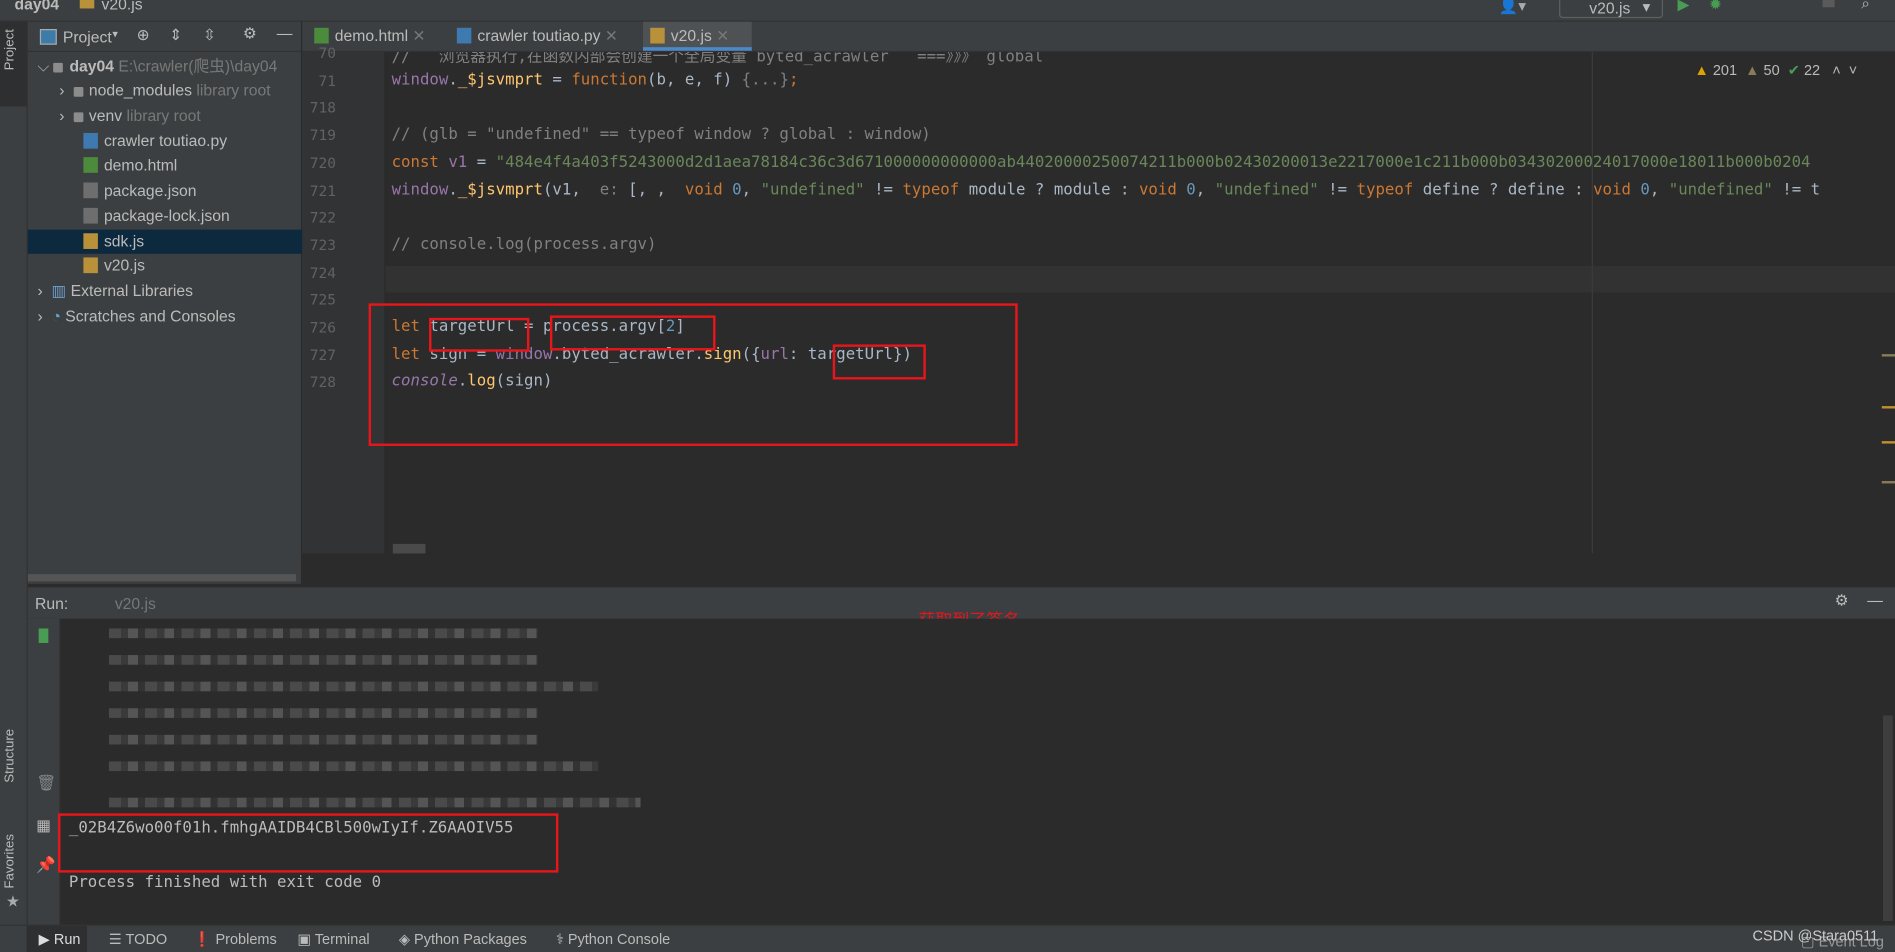 This screenshot has height=952, width=1895. Describe the element at coordinates (60, 939) in the screenshot. I see `bottom-tab-run: ▶ Run` at that location.